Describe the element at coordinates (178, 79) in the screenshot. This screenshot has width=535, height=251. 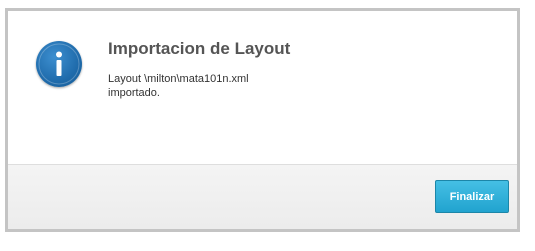
I see `message-line: Layout \milton\mata101n.xml` at that location.